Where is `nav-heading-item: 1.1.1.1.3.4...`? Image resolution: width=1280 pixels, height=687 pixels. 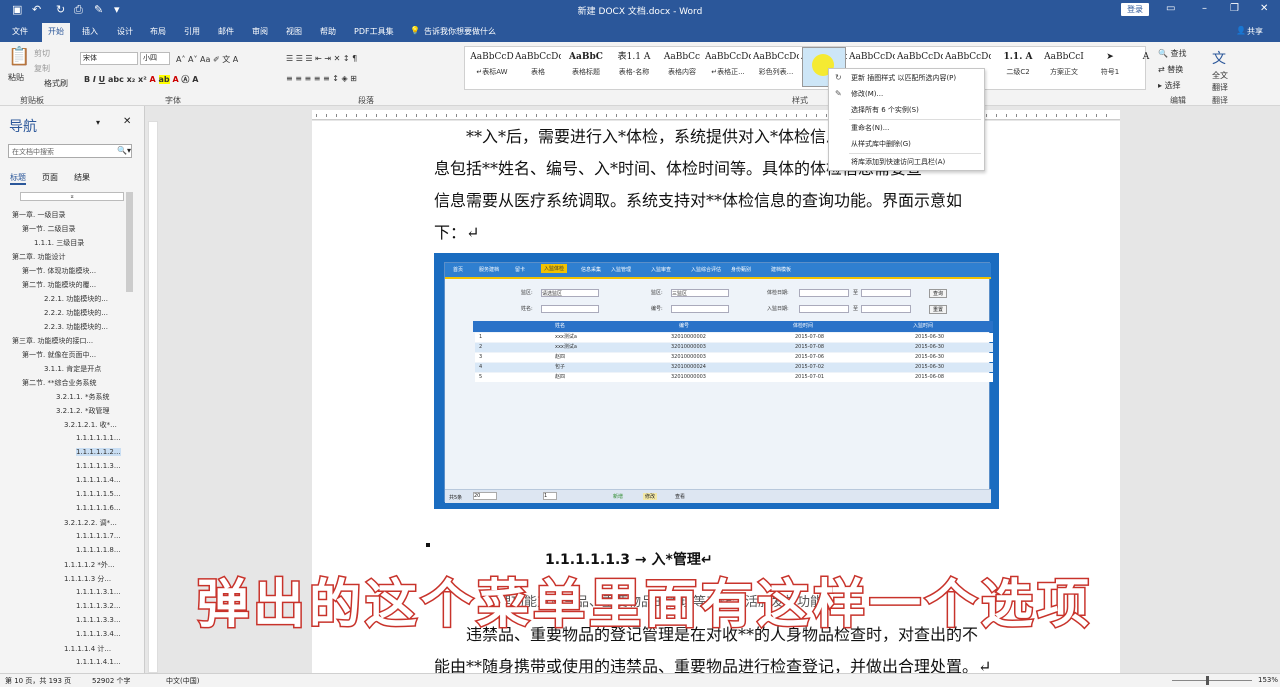
nav-heading-item: 1.1.1.1.3.4... is located at coordinates (98, 634).